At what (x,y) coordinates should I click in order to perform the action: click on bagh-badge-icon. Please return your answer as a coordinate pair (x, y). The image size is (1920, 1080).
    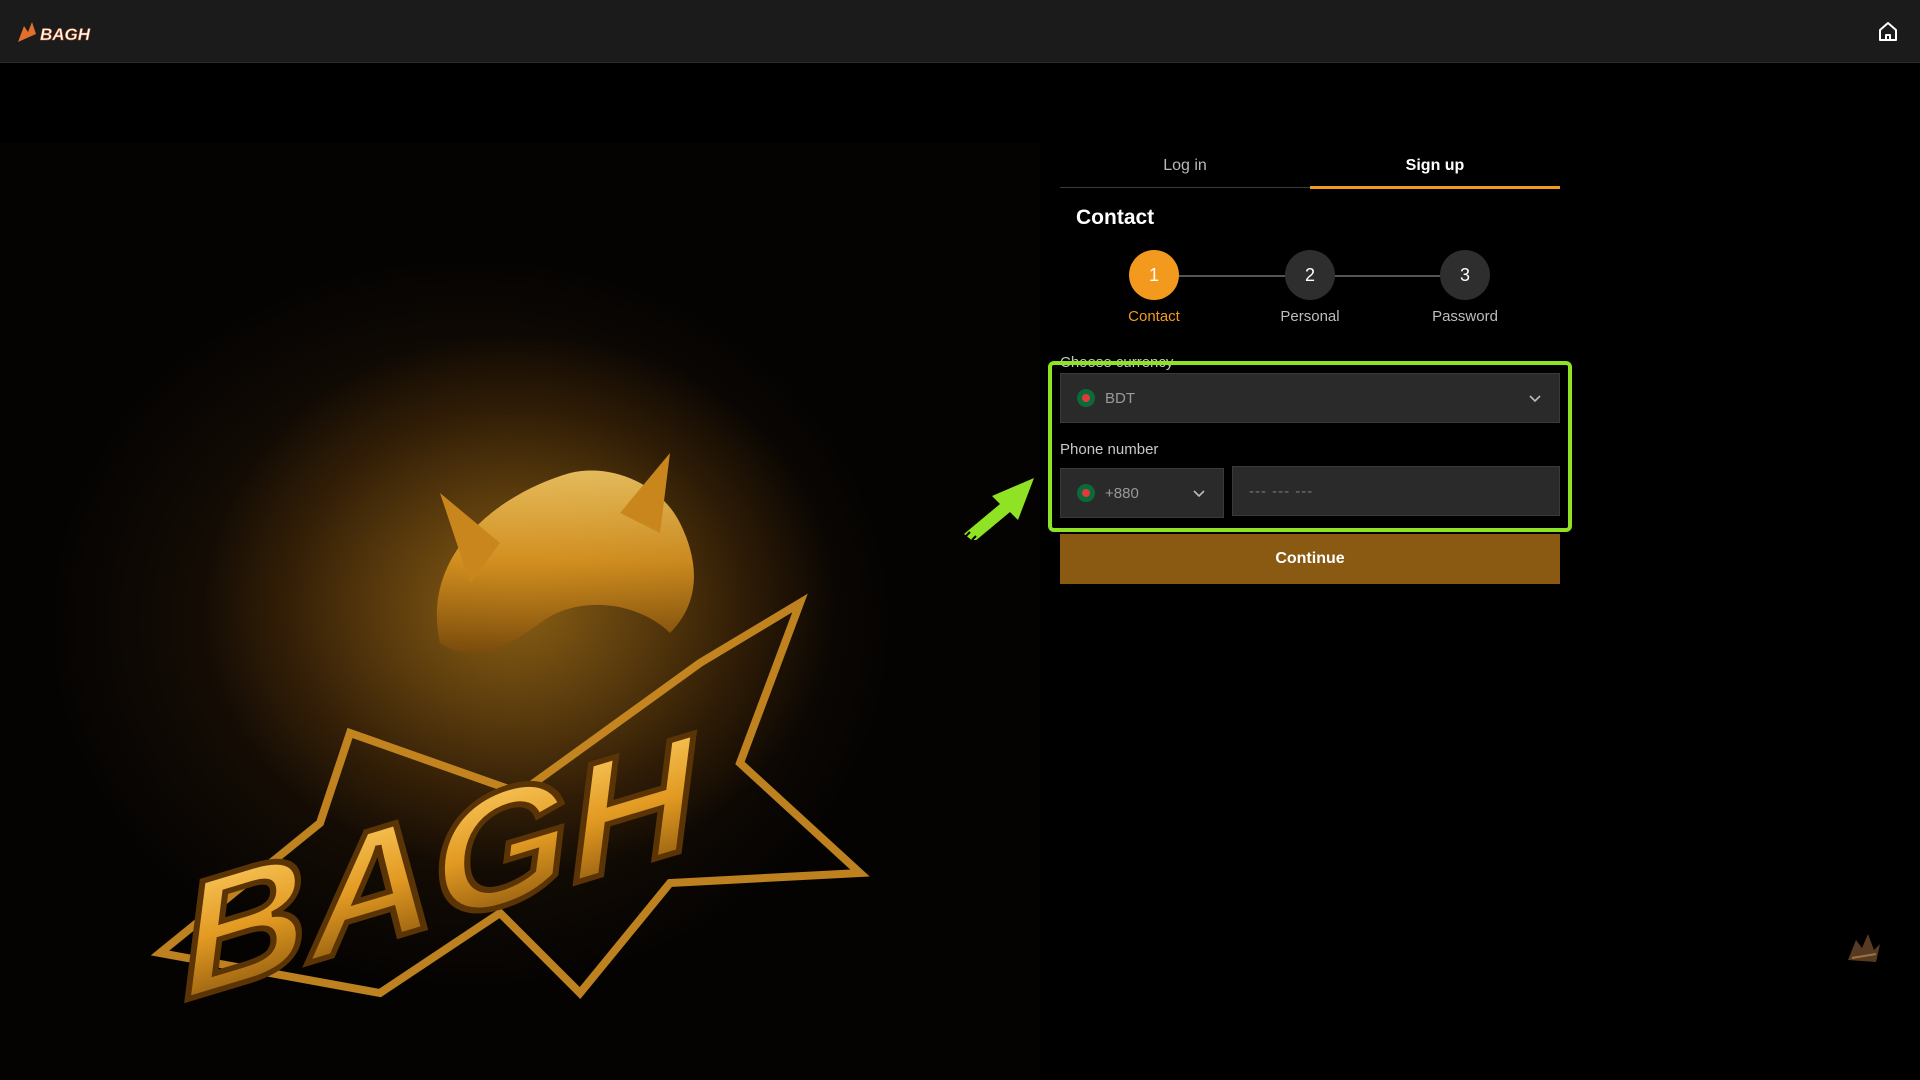
    Looking at the image, I should click on (1864, 948).